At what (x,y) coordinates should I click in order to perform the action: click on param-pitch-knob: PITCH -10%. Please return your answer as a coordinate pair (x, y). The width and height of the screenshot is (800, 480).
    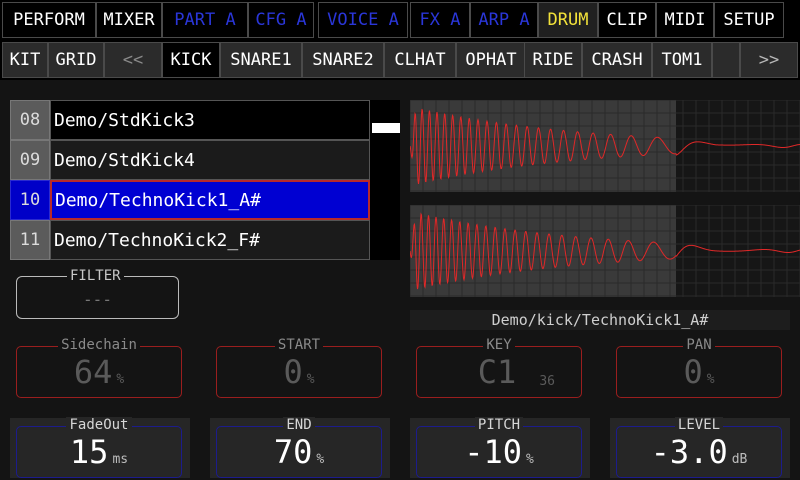
    Looking at the image, I should click on (499, 447).